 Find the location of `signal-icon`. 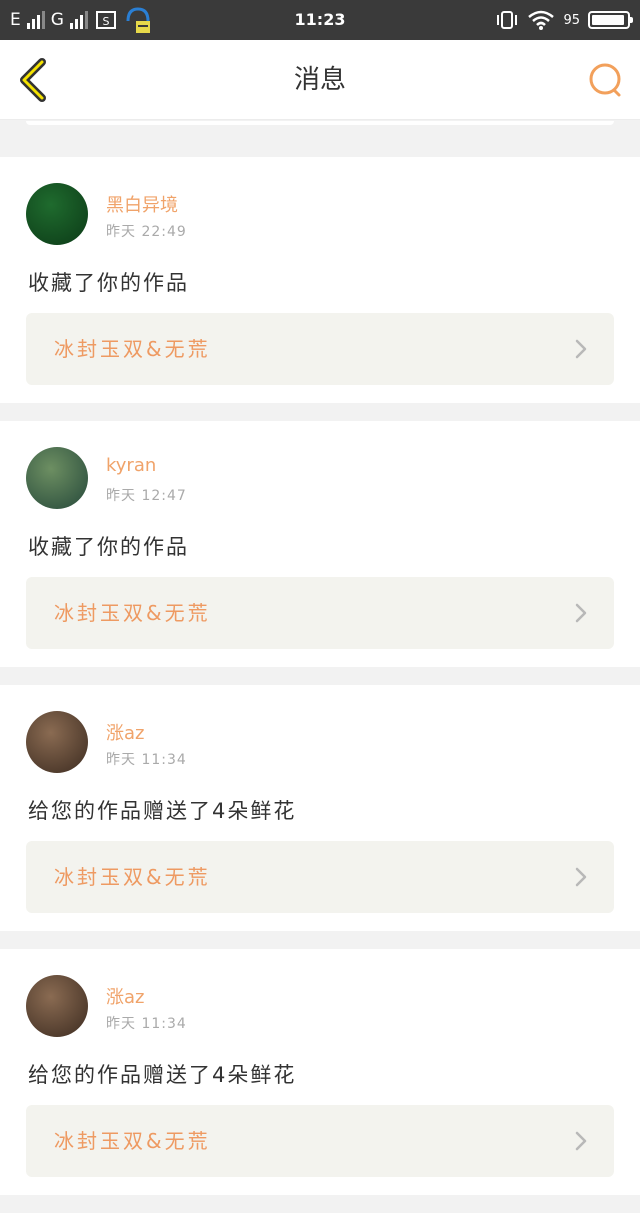

signal-icon is located at coordinates (35, 20).